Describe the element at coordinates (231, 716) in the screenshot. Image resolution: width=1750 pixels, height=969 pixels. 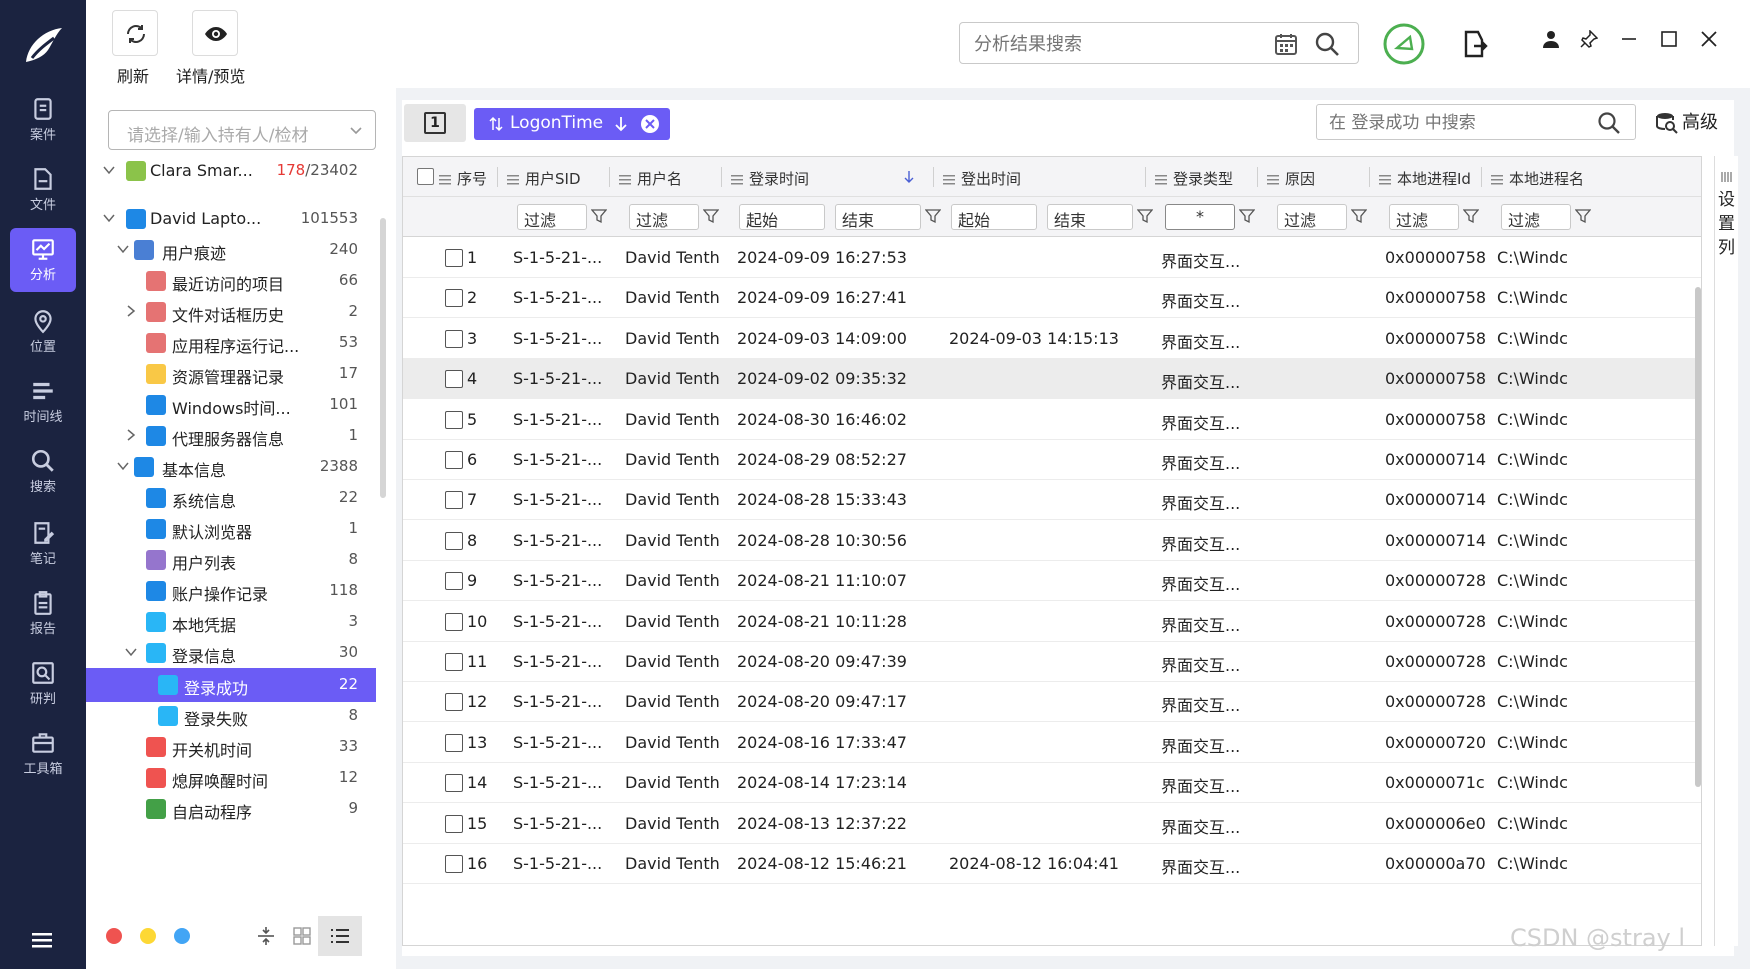
I see `tree-node: 登录失败 8` at that location.